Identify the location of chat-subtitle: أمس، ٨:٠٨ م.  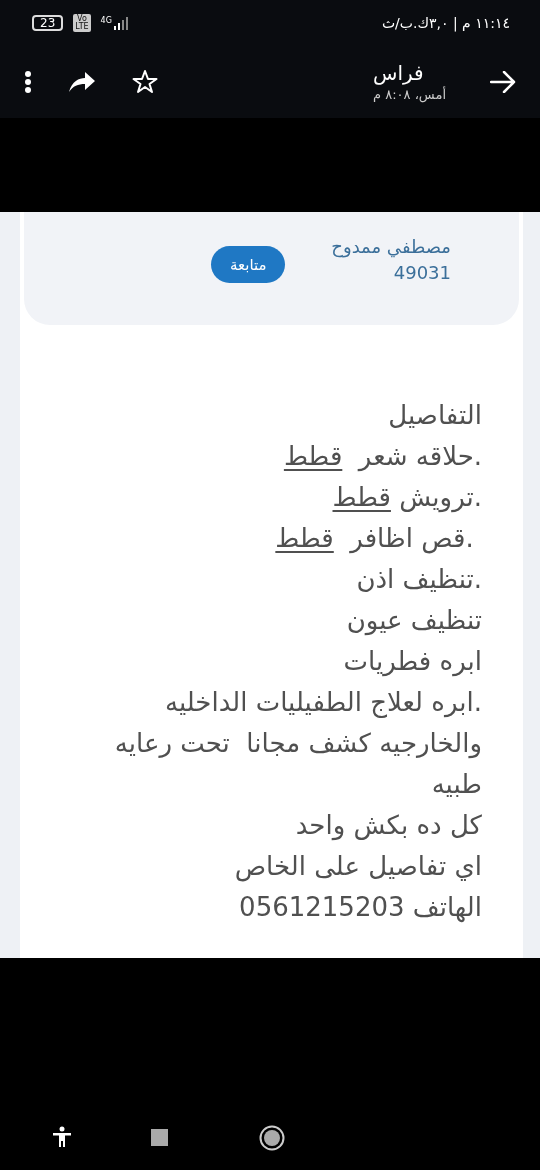
(409, 94).